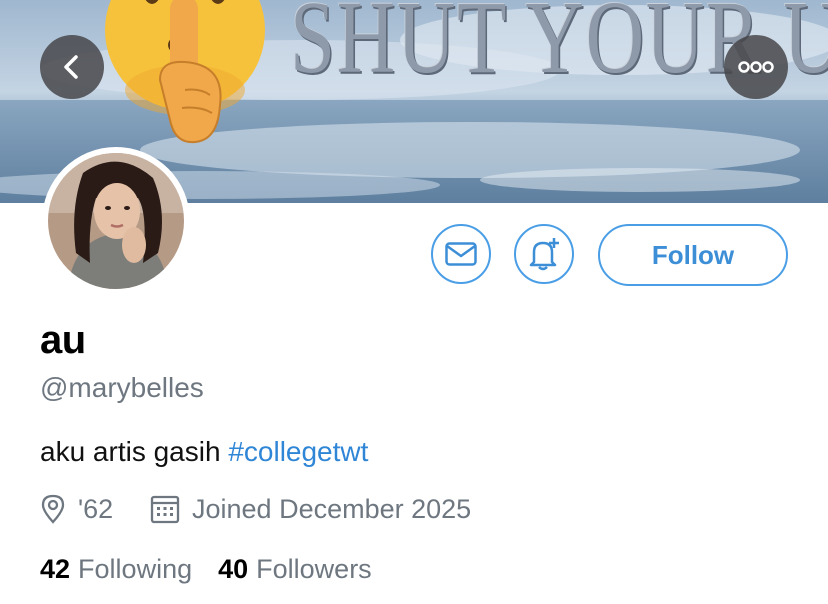 This screenshot has height=604, width=828. I want to click on username-handle: @marybelles, so click(122, 387).